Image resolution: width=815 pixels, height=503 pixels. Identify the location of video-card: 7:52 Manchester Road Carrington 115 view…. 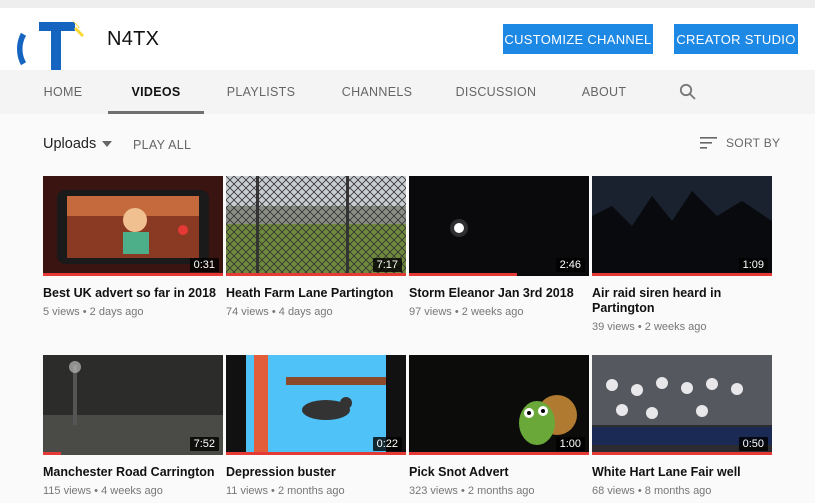
(133, 426).